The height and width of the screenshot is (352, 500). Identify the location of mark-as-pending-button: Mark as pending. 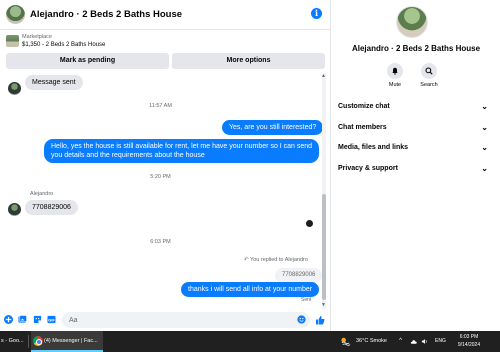
(87, 61).